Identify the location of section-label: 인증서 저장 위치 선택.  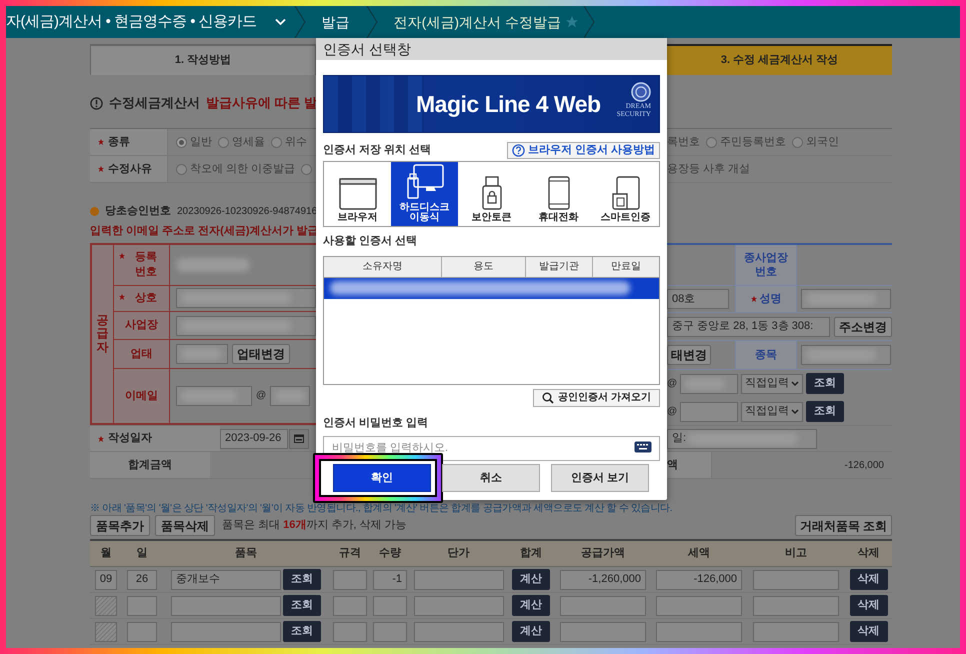
(377, 150).